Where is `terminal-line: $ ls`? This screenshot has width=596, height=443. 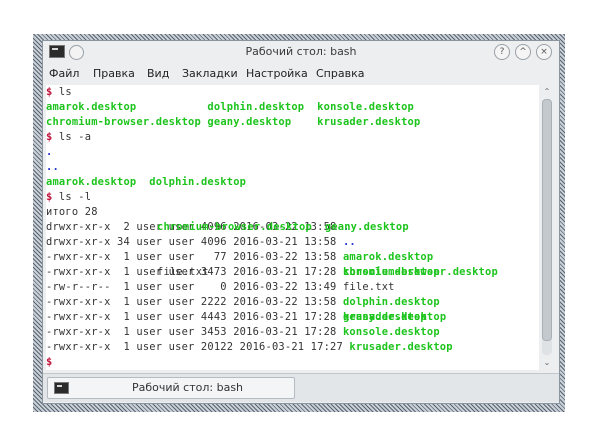 terminal-line: $ ls is located at coordinates (272, 92).